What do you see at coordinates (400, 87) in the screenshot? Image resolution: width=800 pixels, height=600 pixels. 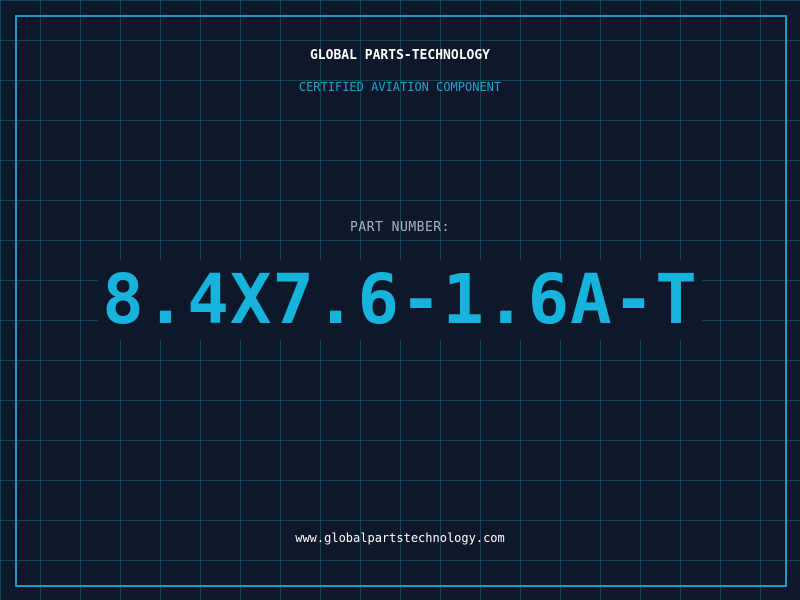 I see `certification-subtitle: CERTIFIED AVIATION COMPONENT` at bounding box center [400, 87].